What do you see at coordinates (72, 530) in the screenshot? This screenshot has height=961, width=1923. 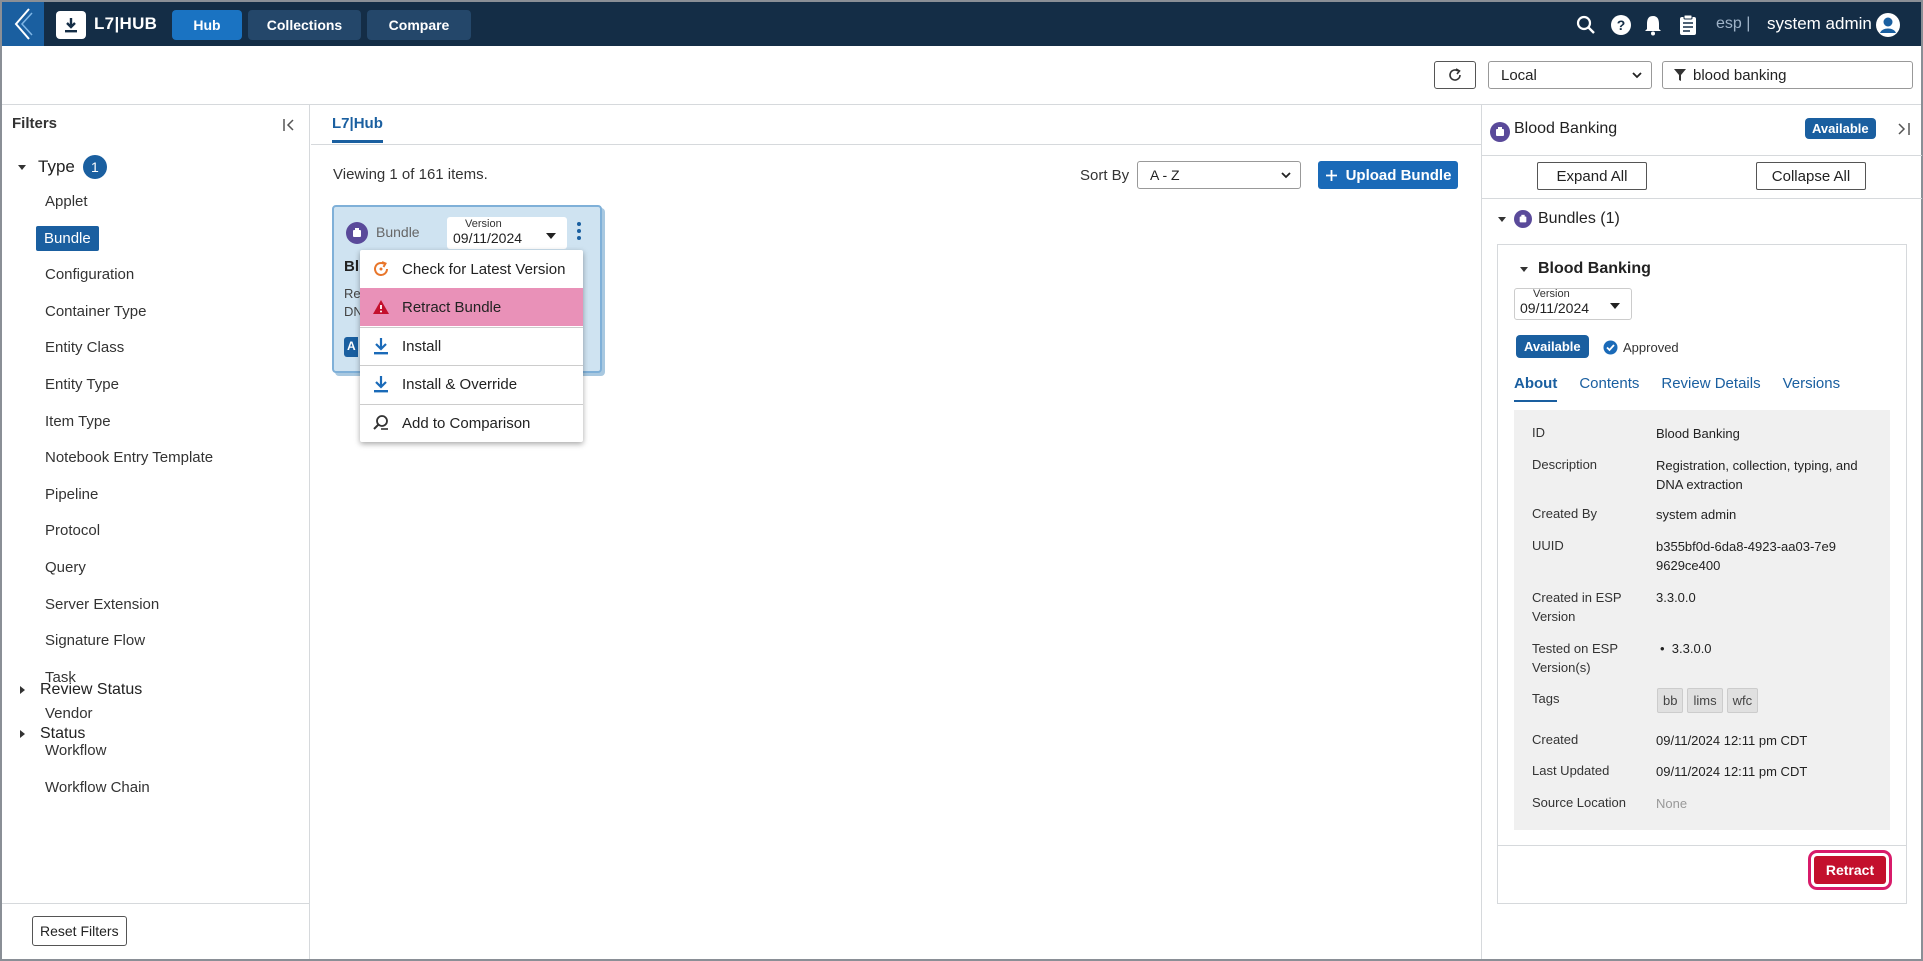 I see `filter-item-protocol: Protocol` at bounding box center [72, 530].